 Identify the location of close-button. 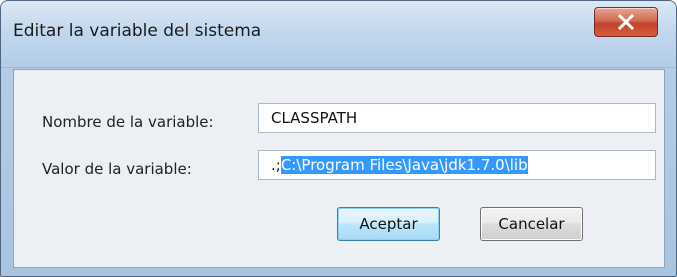
(626, 22).